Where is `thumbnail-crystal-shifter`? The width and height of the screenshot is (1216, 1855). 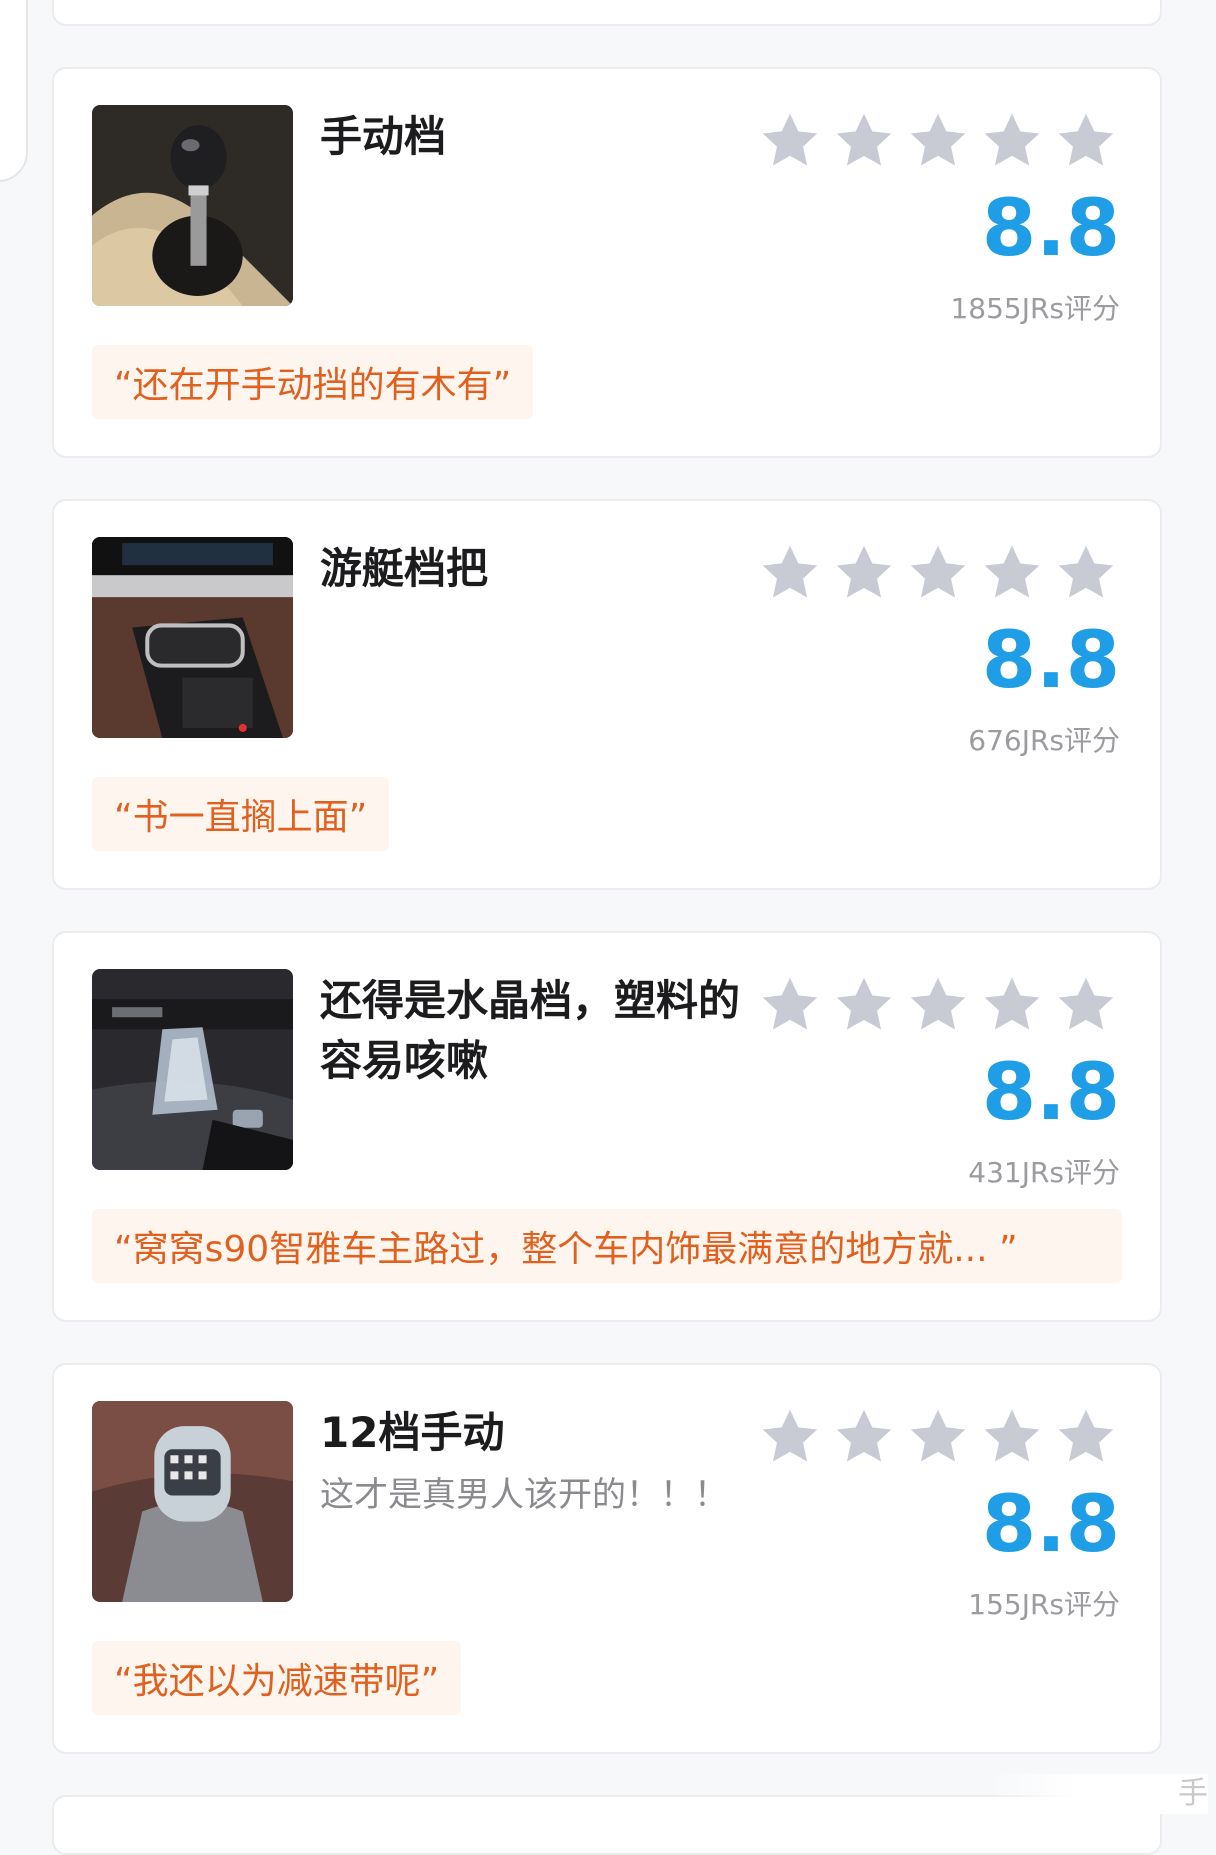
thumbnail-crystal-shifter is located at coordinates (192, 1069).